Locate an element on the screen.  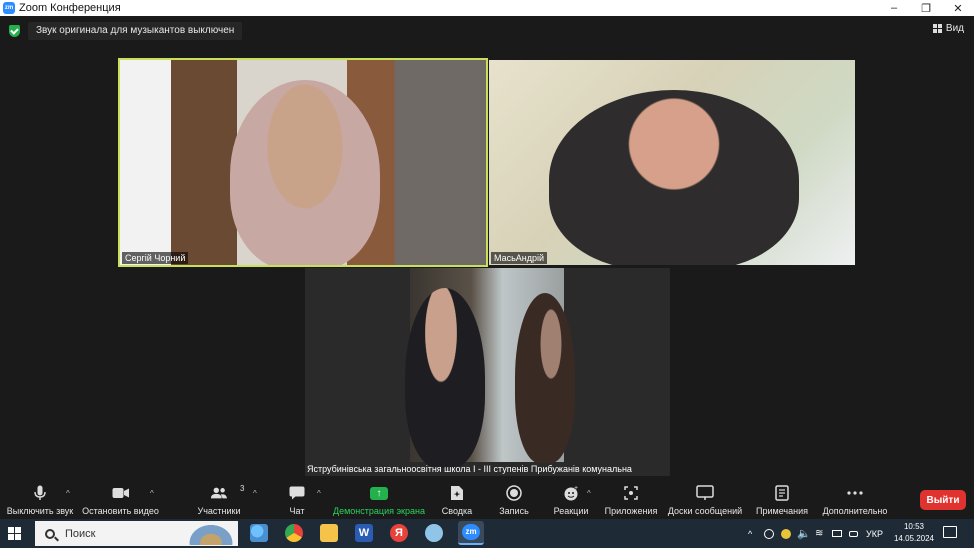
battery-icon is located at coordinates (837, 533).